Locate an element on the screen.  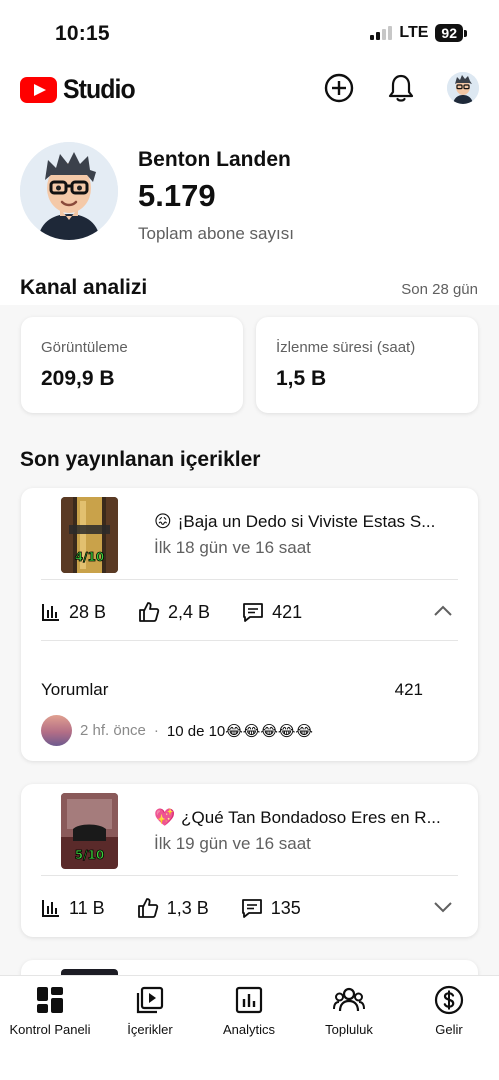
add-circle-icon is located at coordinates (339, 88).